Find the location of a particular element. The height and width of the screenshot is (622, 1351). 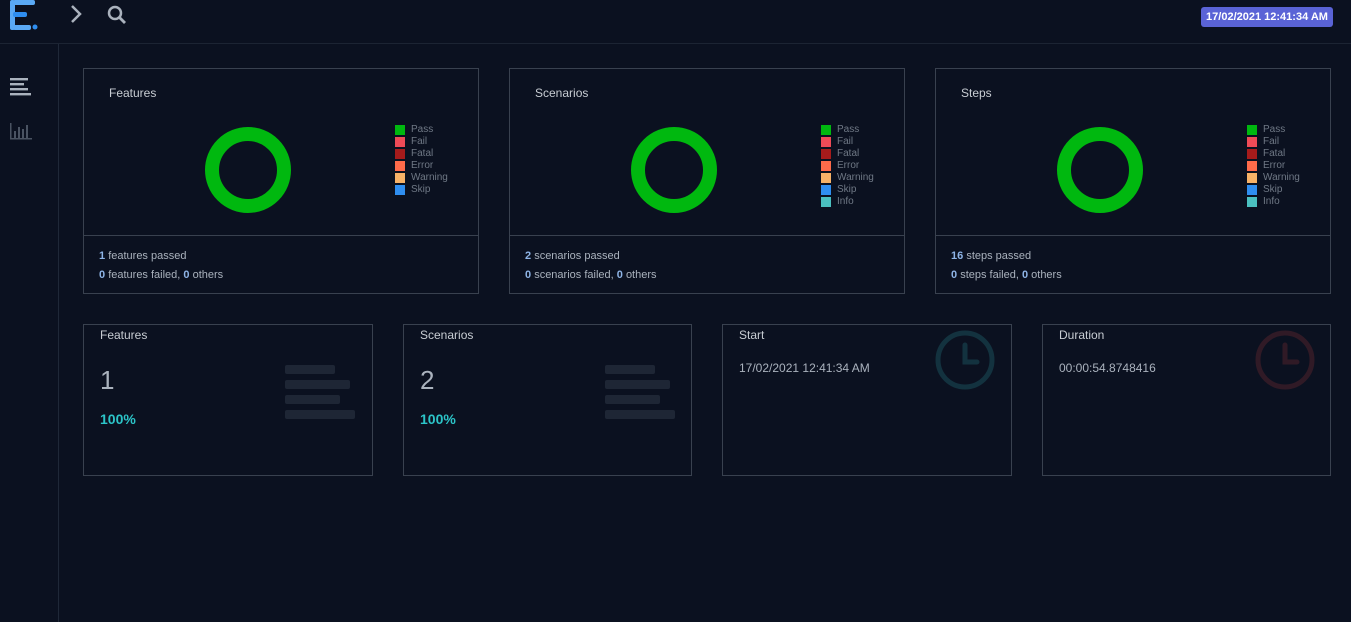

stat-title: Features is located at coordinates (124, 335).